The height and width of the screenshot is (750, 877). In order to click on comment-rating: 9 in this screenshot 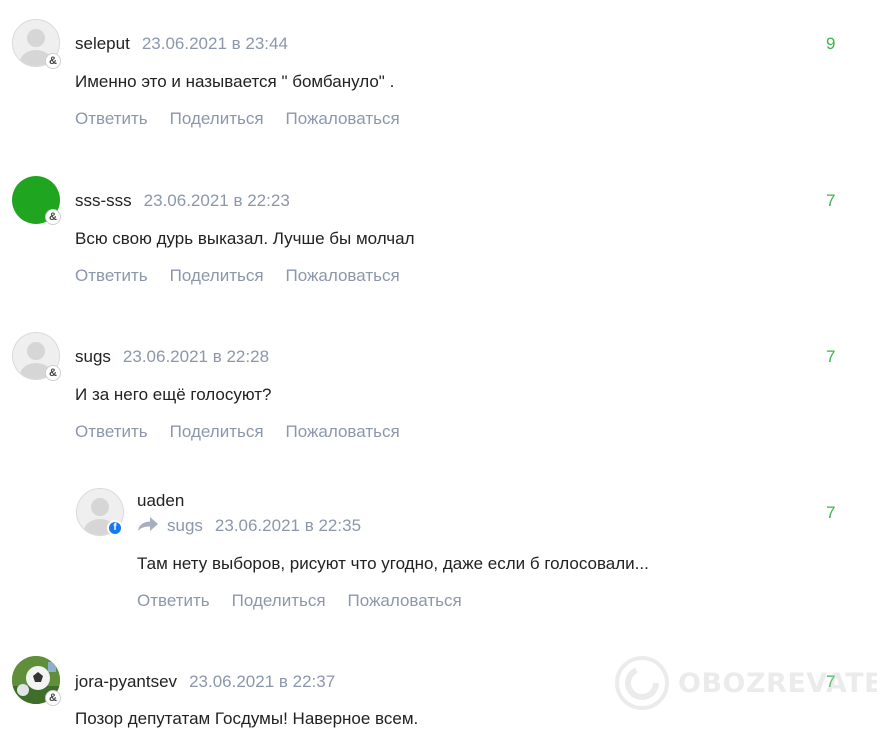, I will do `click(831, 43)`.